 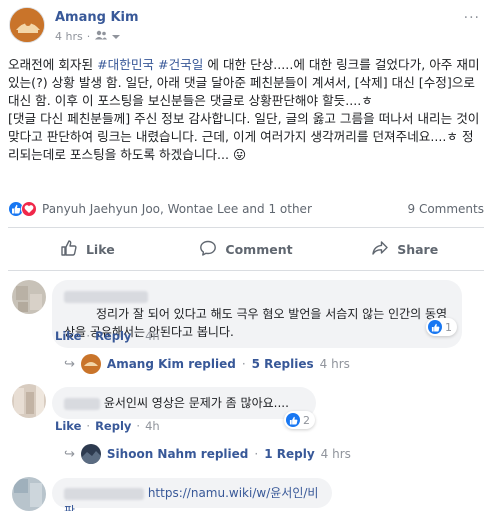 I want to click on post-text-segment: 오래전에 회자된, so click(x=53, y=64).